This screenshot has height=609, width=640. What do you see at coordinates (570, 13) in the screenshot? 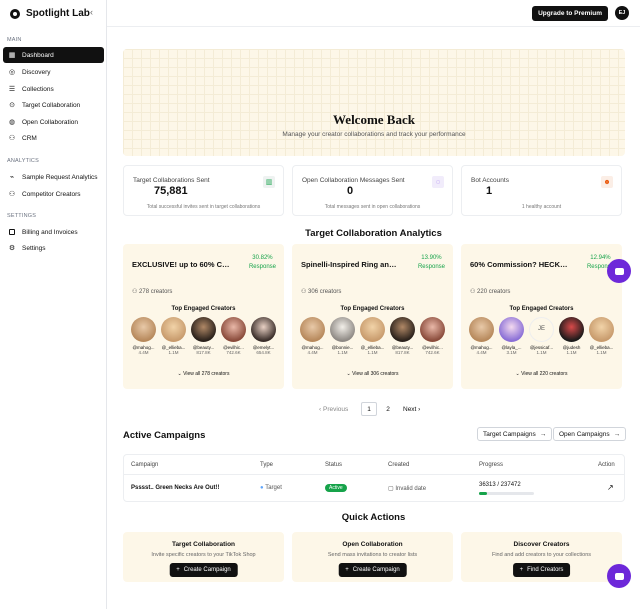
I see `upgrade-button: Upgrade to Premium` at bounding box center [570, 13].